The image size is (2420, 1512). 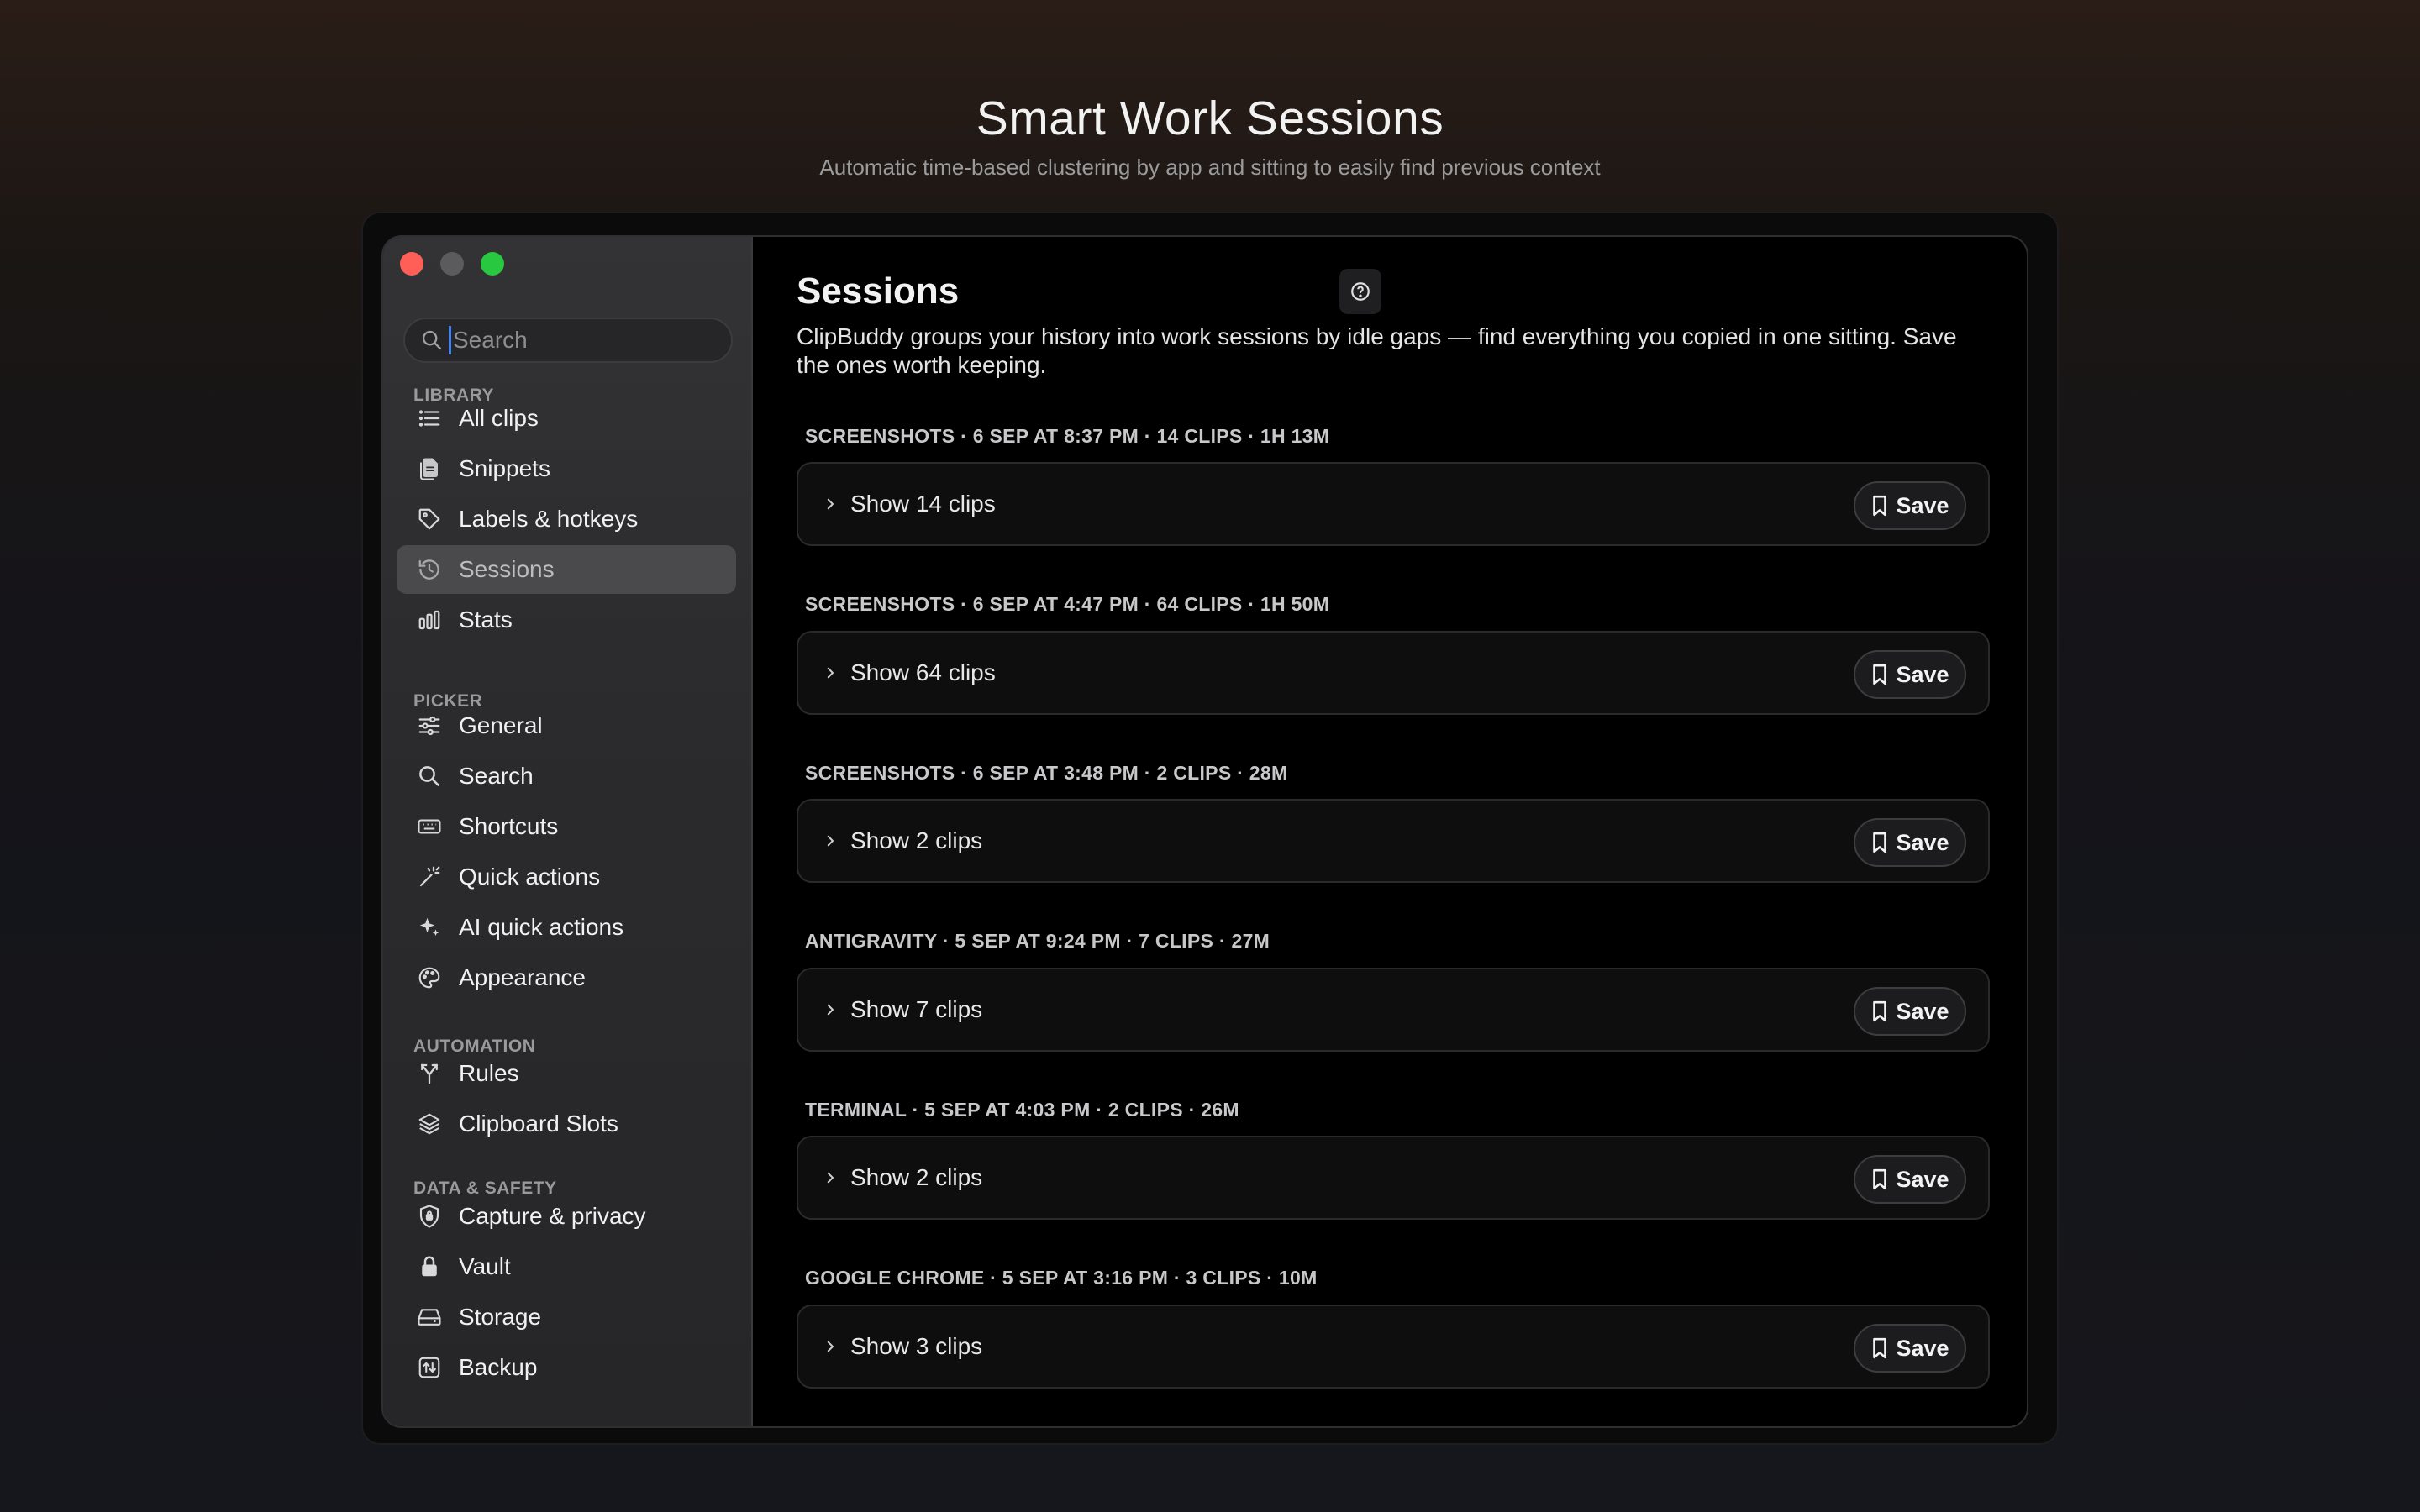 What do you see at coordinates (429, 1216) in the screenshot?
I see `shield-icon` at bounding box center [429, 1216].